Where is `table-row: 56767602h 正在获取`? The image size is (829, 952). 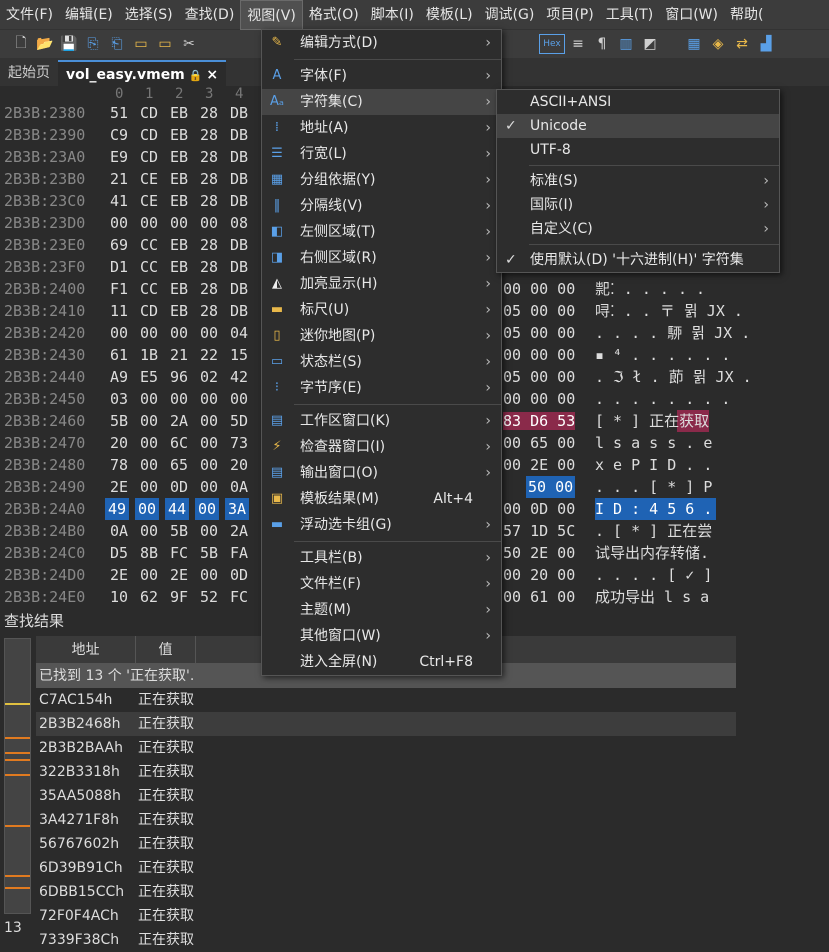 table-row: 56767602h 正在获取 is located at coordinates (386, 844).